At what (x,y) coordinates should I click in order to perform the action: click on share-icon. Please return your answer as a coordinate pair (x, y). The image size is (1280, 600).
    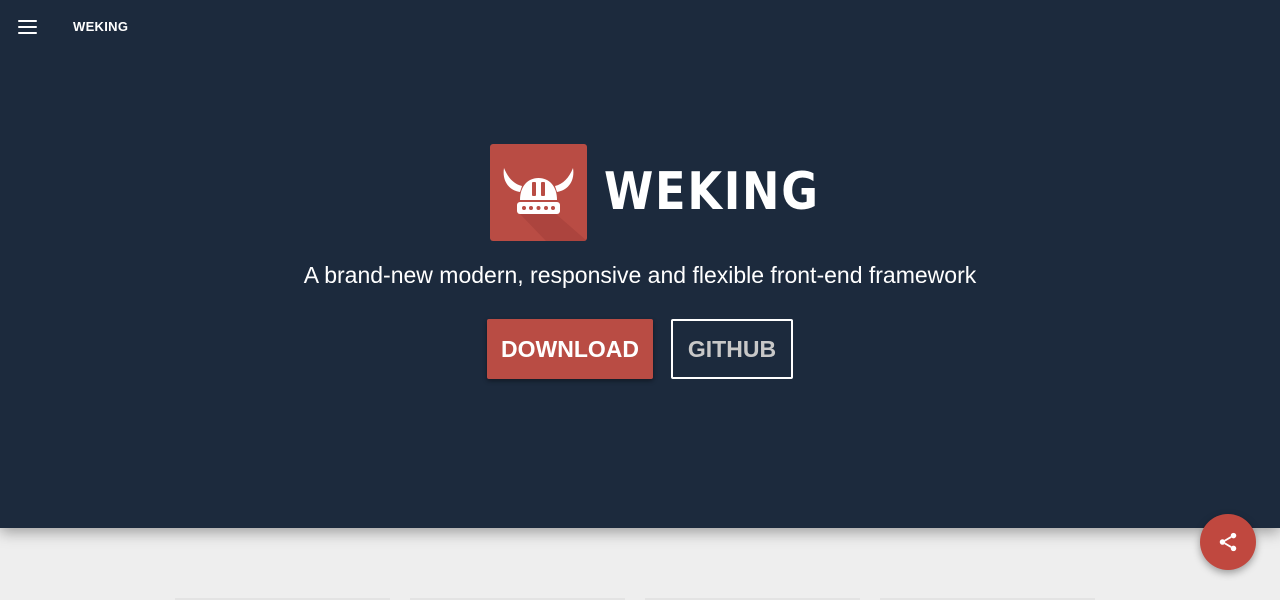
    Looking at the image, I should click on (1228, 542).